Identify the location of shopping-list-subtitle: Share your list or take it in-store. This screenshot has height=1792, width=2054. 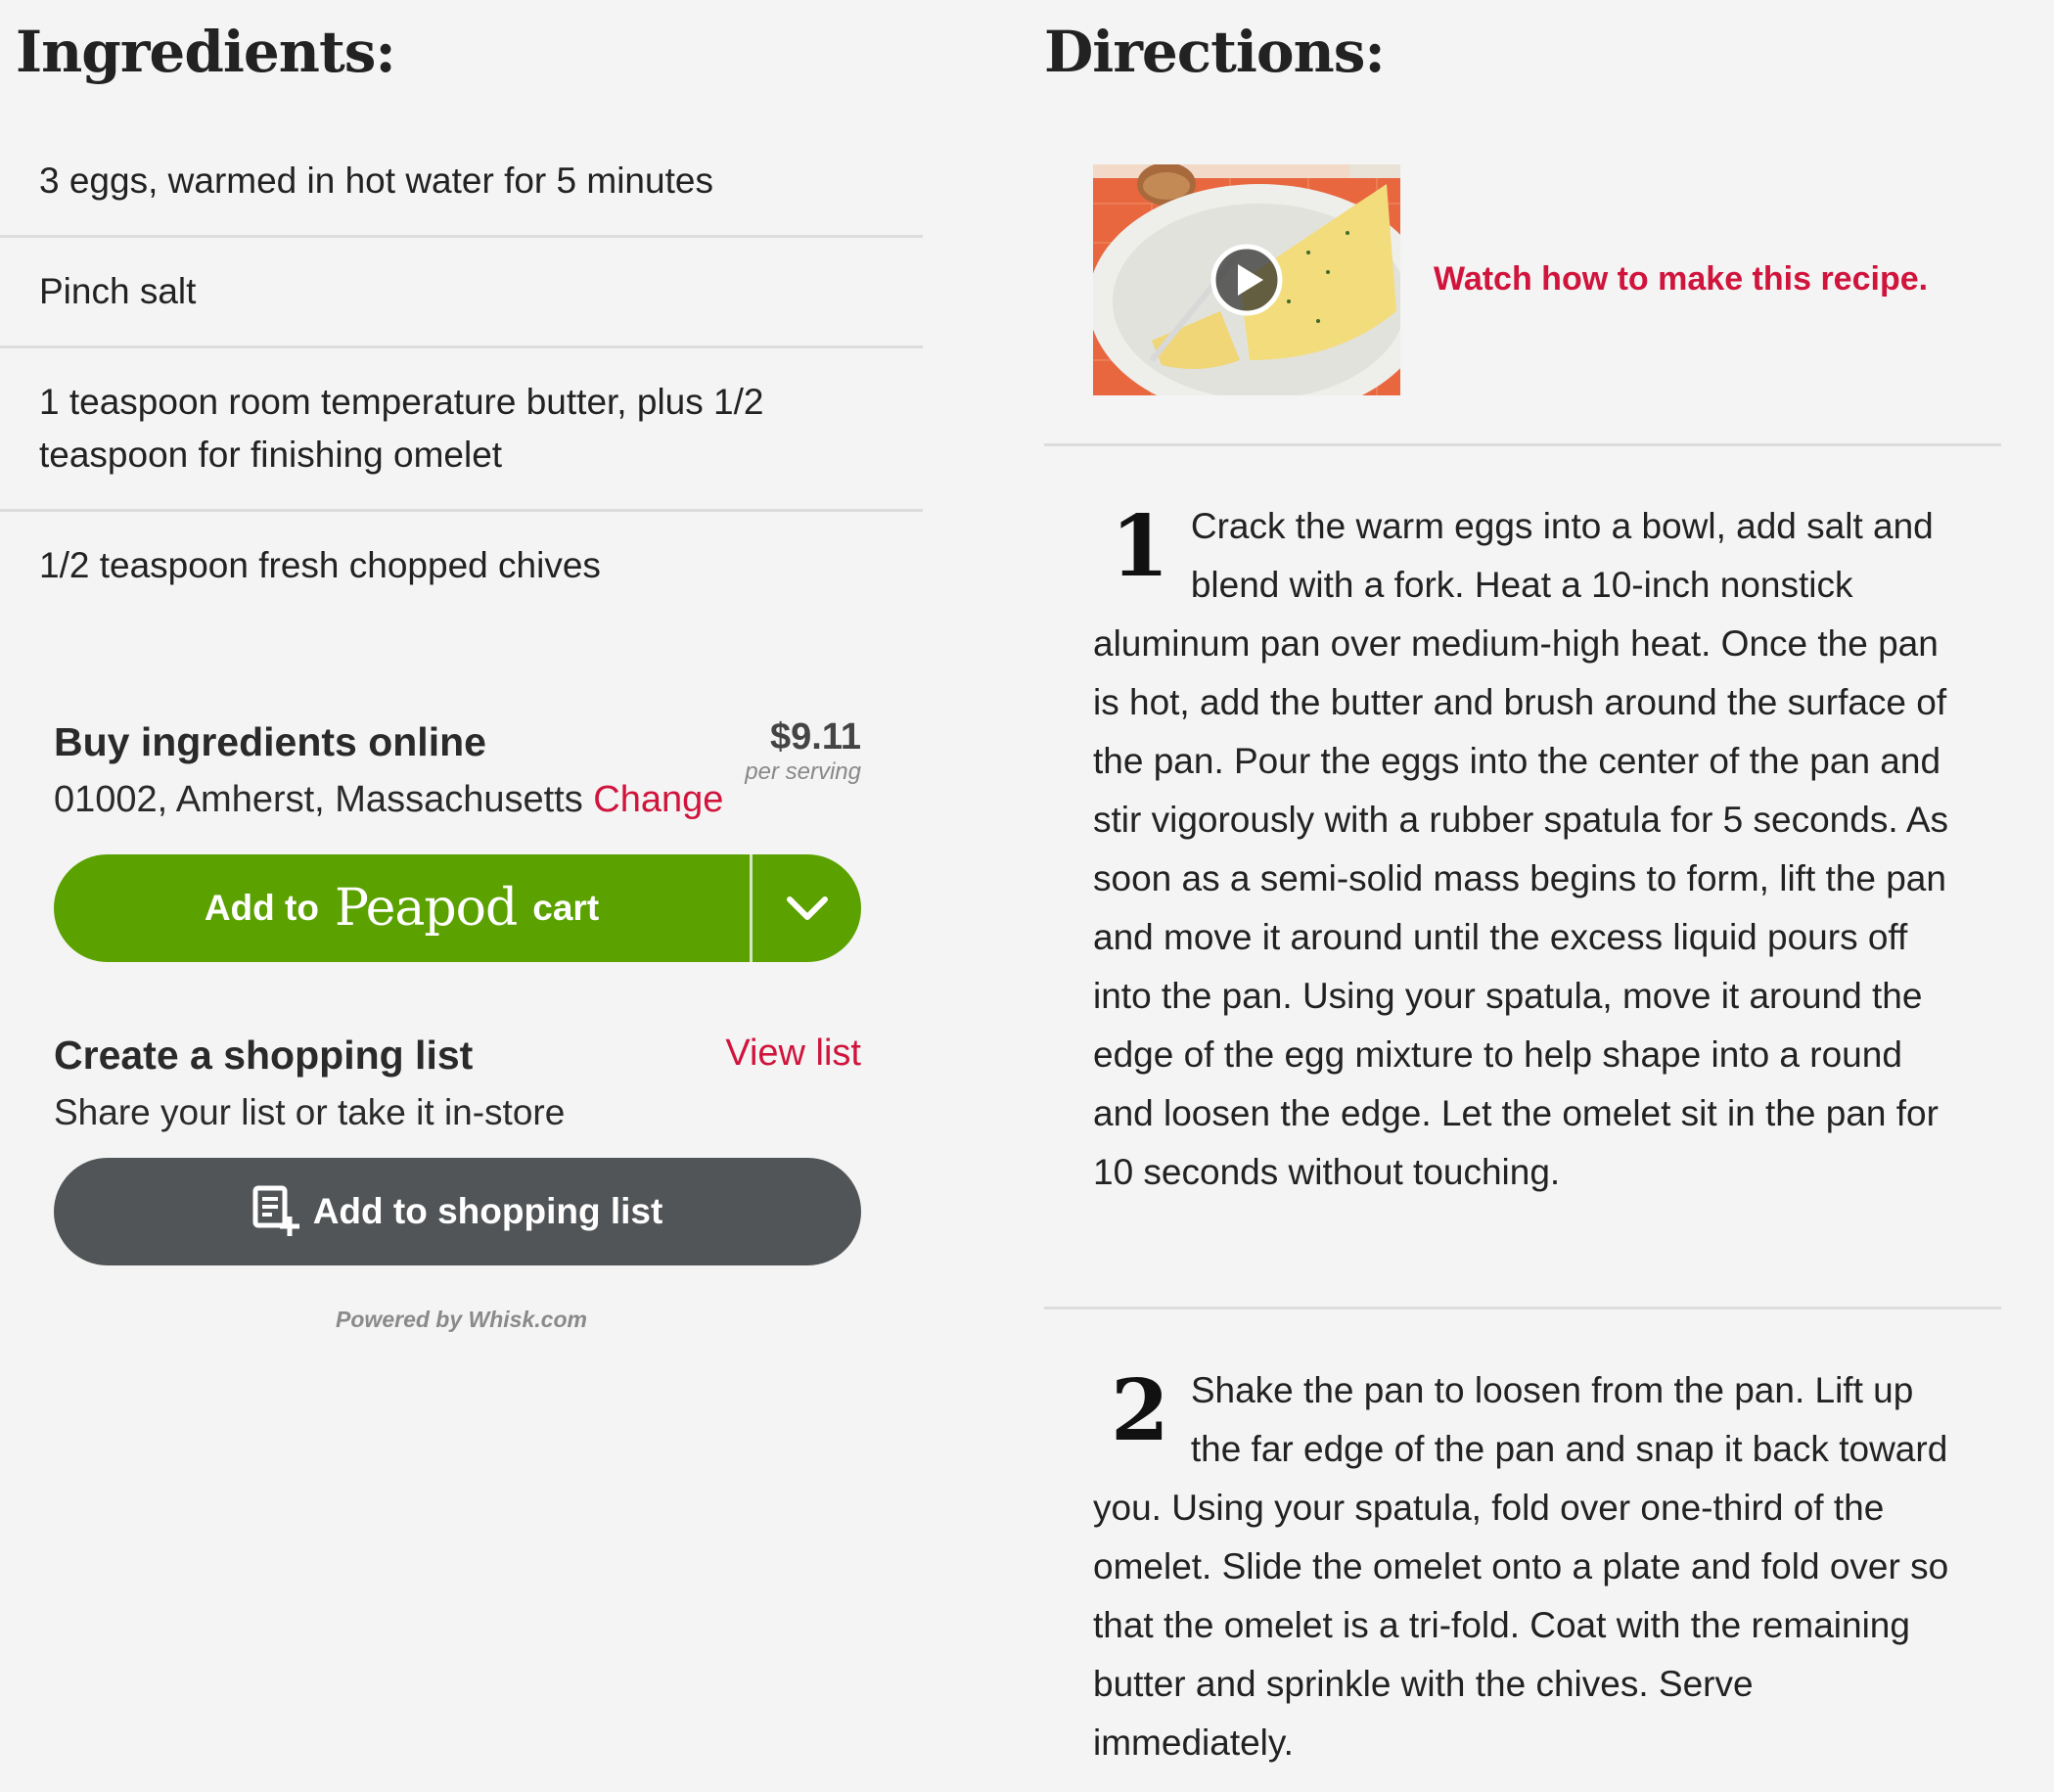
(310, 1112).